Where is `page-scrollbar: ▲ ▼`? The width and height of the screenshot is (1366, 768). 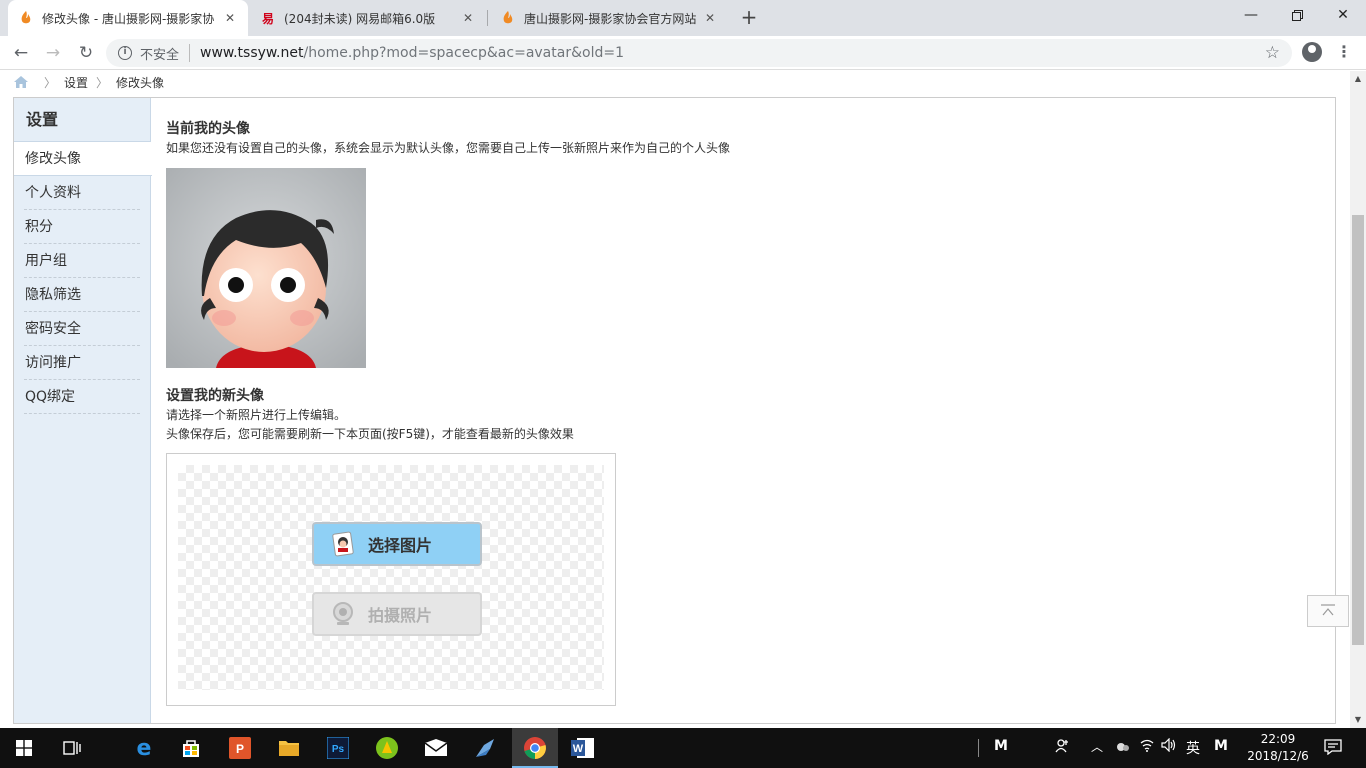
page-scrollbar: ▲ ▼ is located at coordinates (1358, 399).